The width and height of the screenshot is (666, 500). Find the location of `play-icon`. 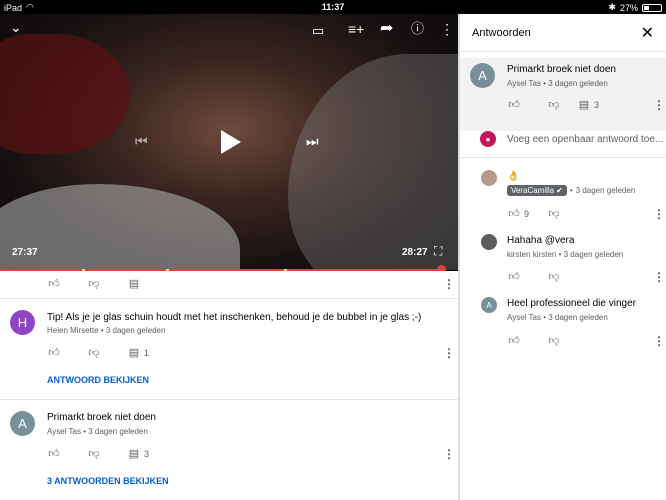

play-icon is located at coordinates (231, 142).